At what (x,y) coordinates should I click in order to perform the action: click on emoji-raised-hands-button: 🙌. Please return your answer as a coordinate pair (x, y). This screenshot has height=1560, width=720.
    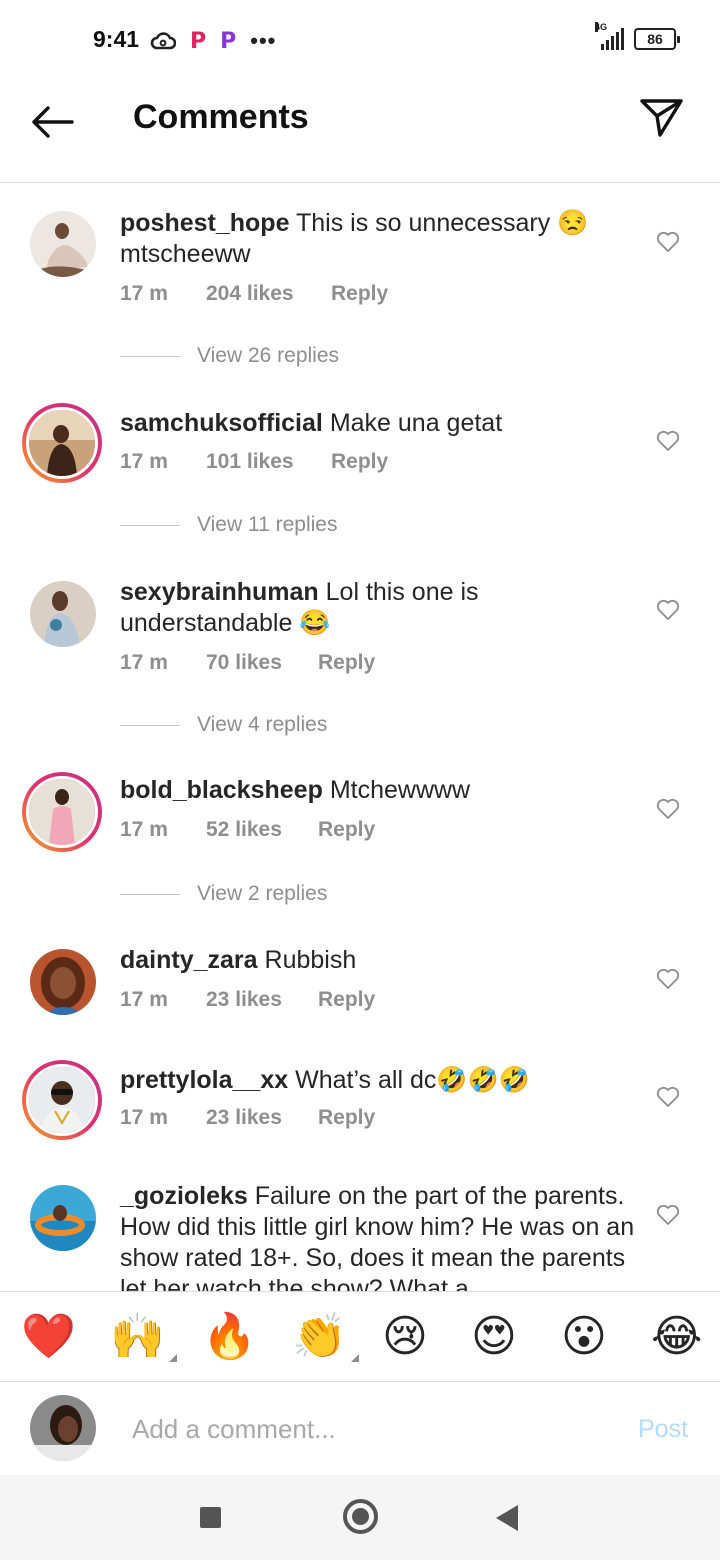
    Looking at the image, I should click on (143, 1337).